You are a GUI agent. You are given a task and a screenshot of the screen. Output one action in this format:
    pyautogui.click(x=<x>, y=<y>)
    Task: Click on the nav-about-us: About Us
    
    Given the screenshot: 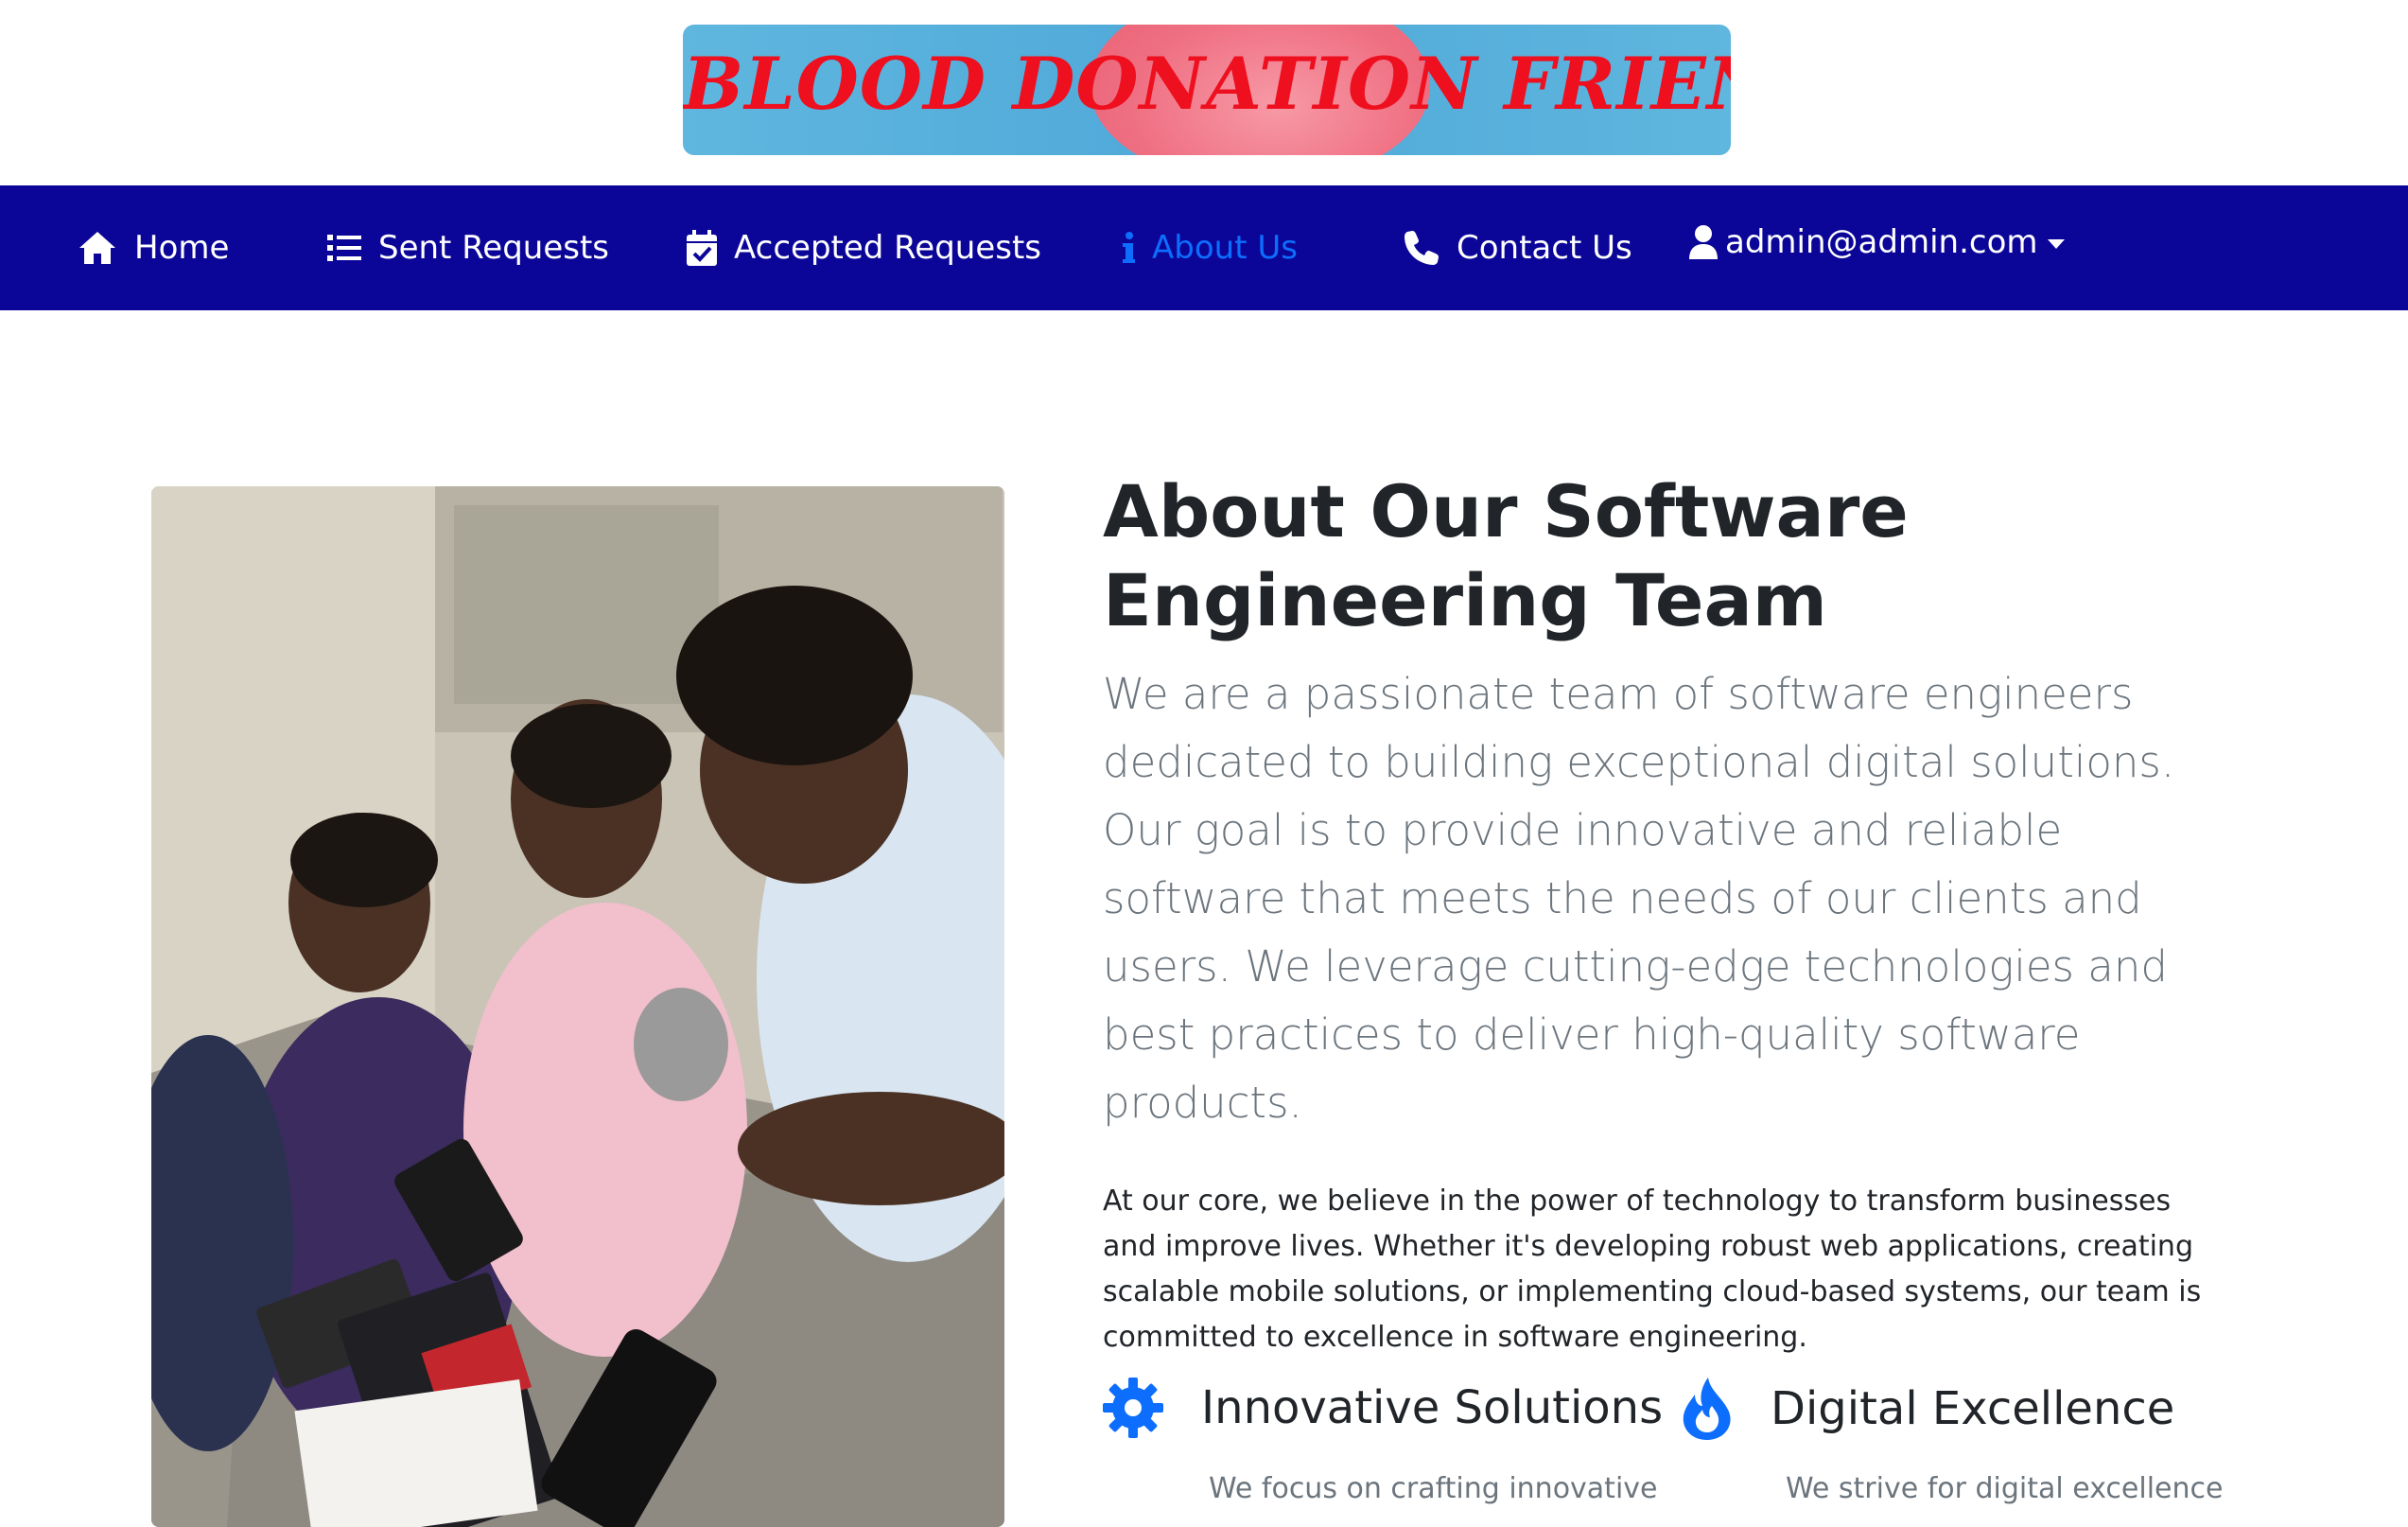 What is the action you would take?
    pyautogui.click(x=1210, y=247)
    